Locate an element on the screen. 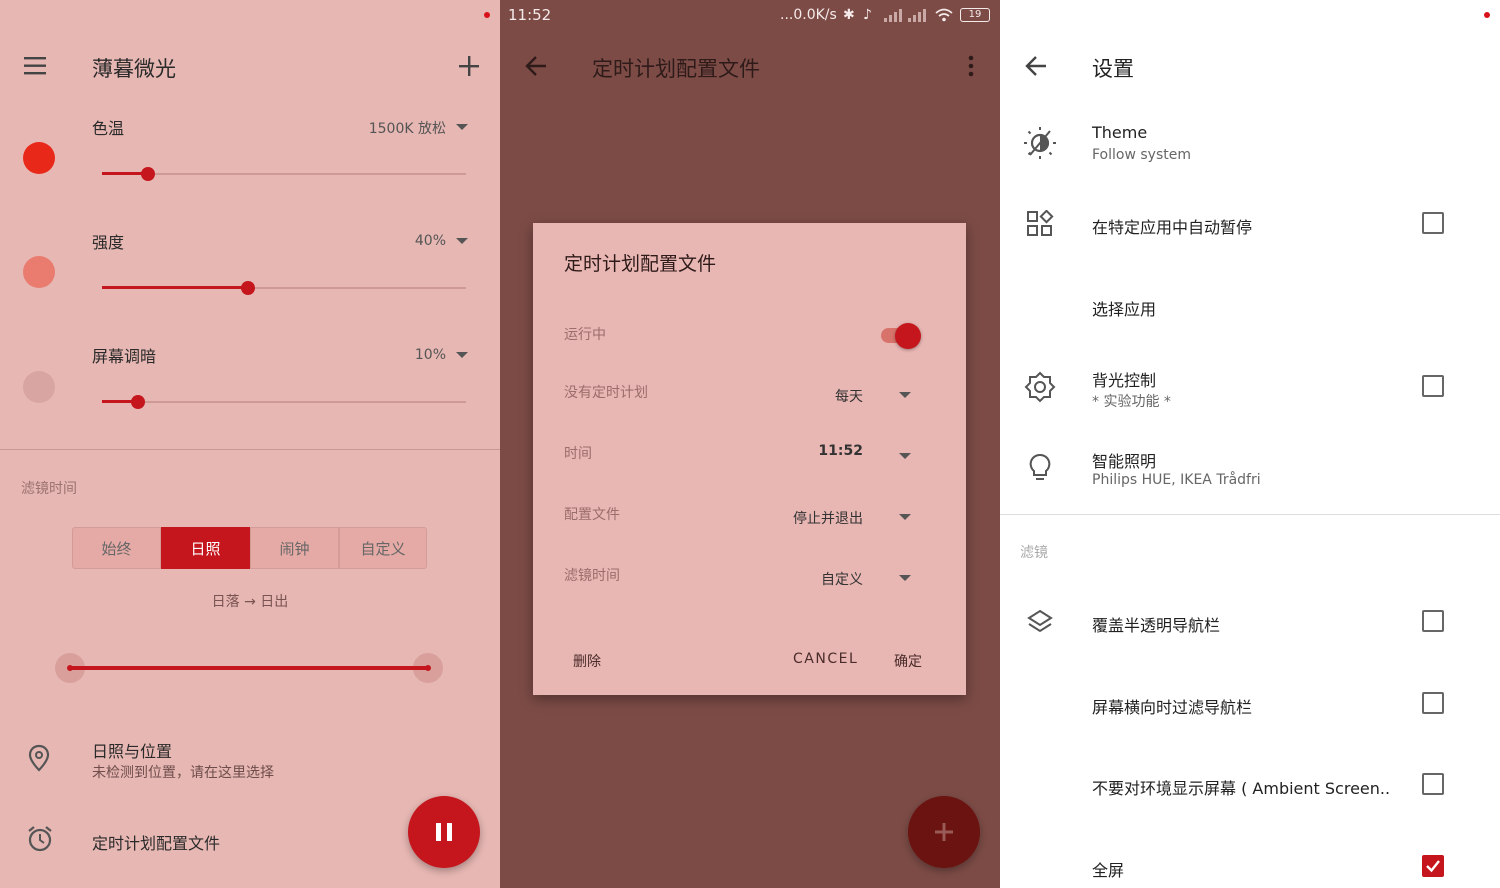 The width and height of the screenshot is (1500, 888). slider-value: 40% is located at coordinates (373, 241).